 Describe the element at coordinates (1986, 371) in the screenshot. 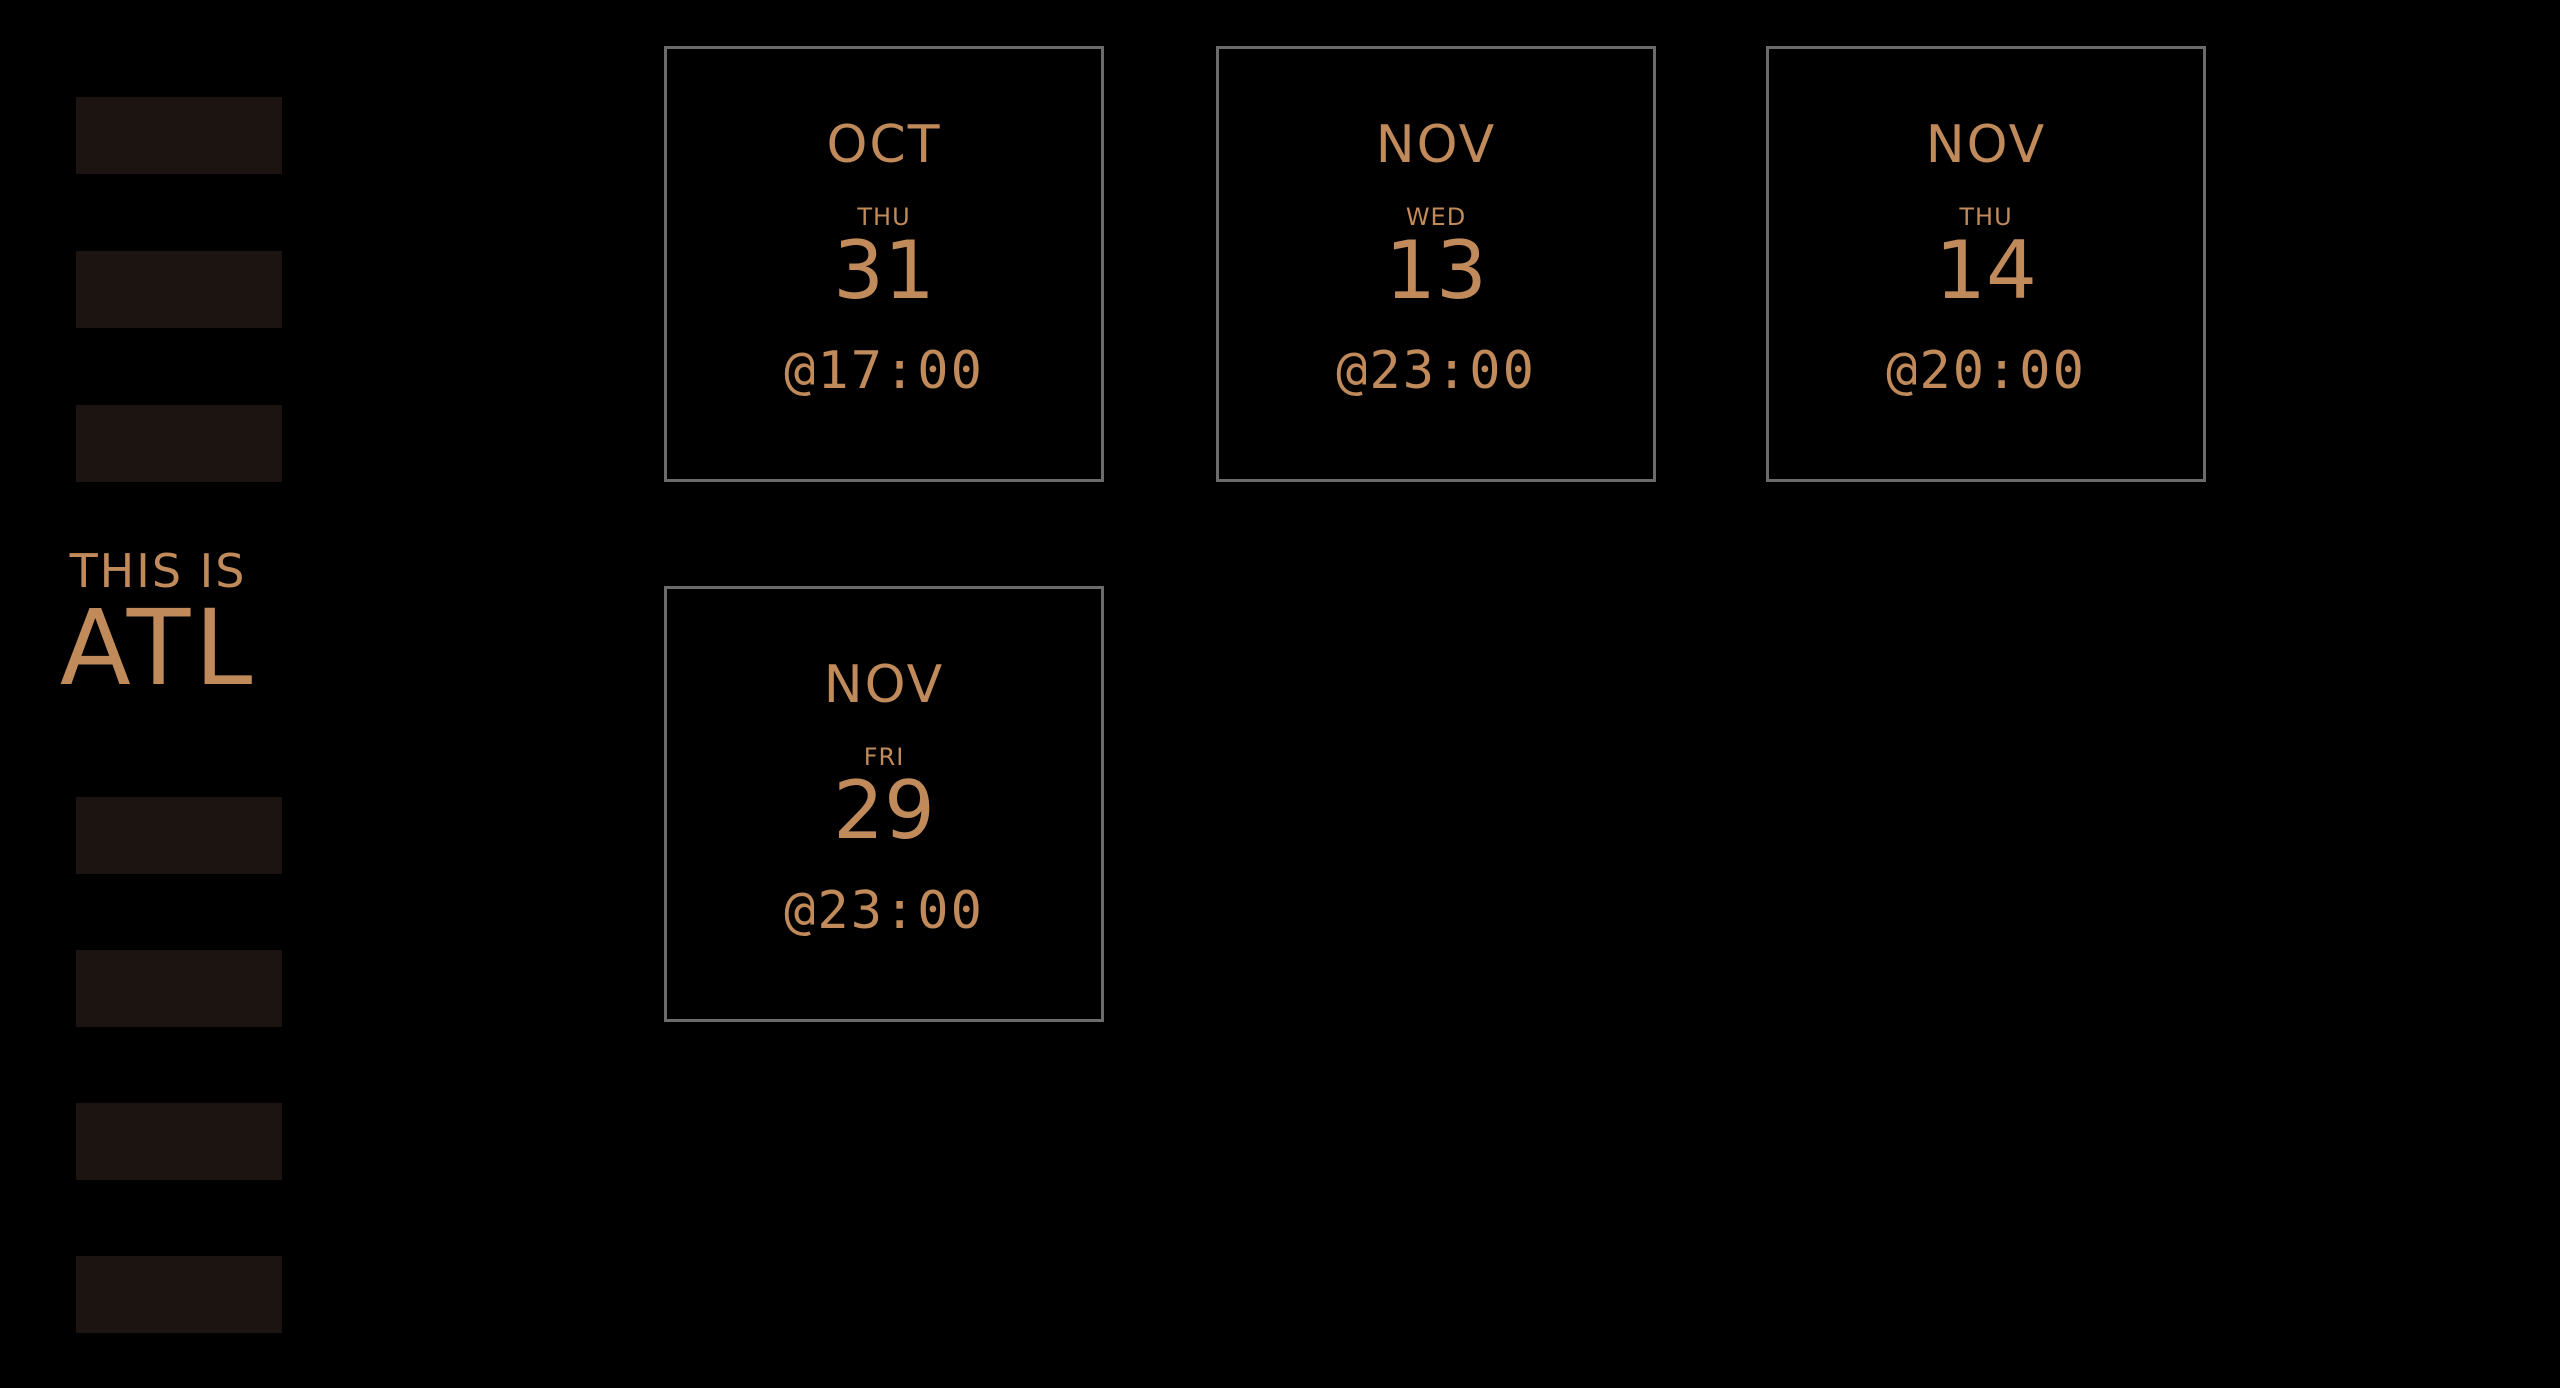

I see `event-time: @20:00` at that location.